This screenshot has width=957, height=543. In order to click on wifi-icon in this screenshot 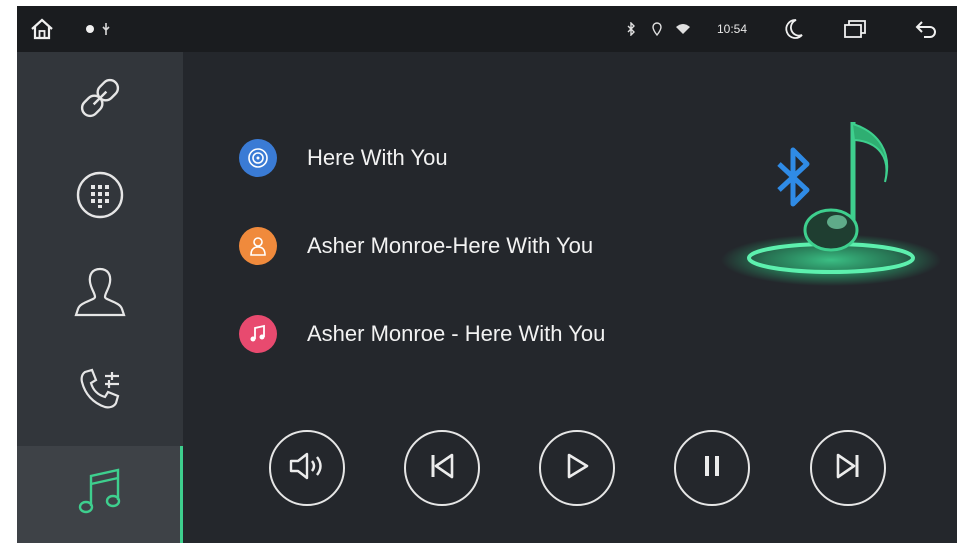, I will do `click(683, 29)`.